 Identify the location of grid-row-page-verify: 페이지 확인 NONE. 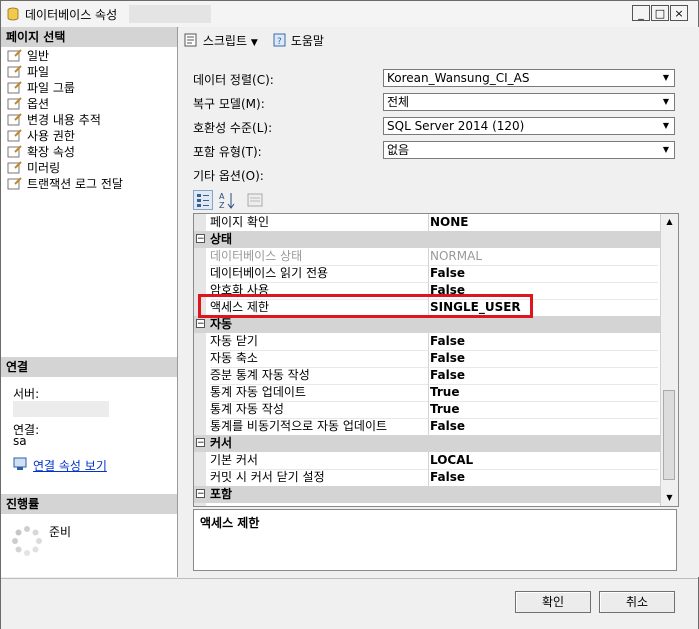
(427, 223).